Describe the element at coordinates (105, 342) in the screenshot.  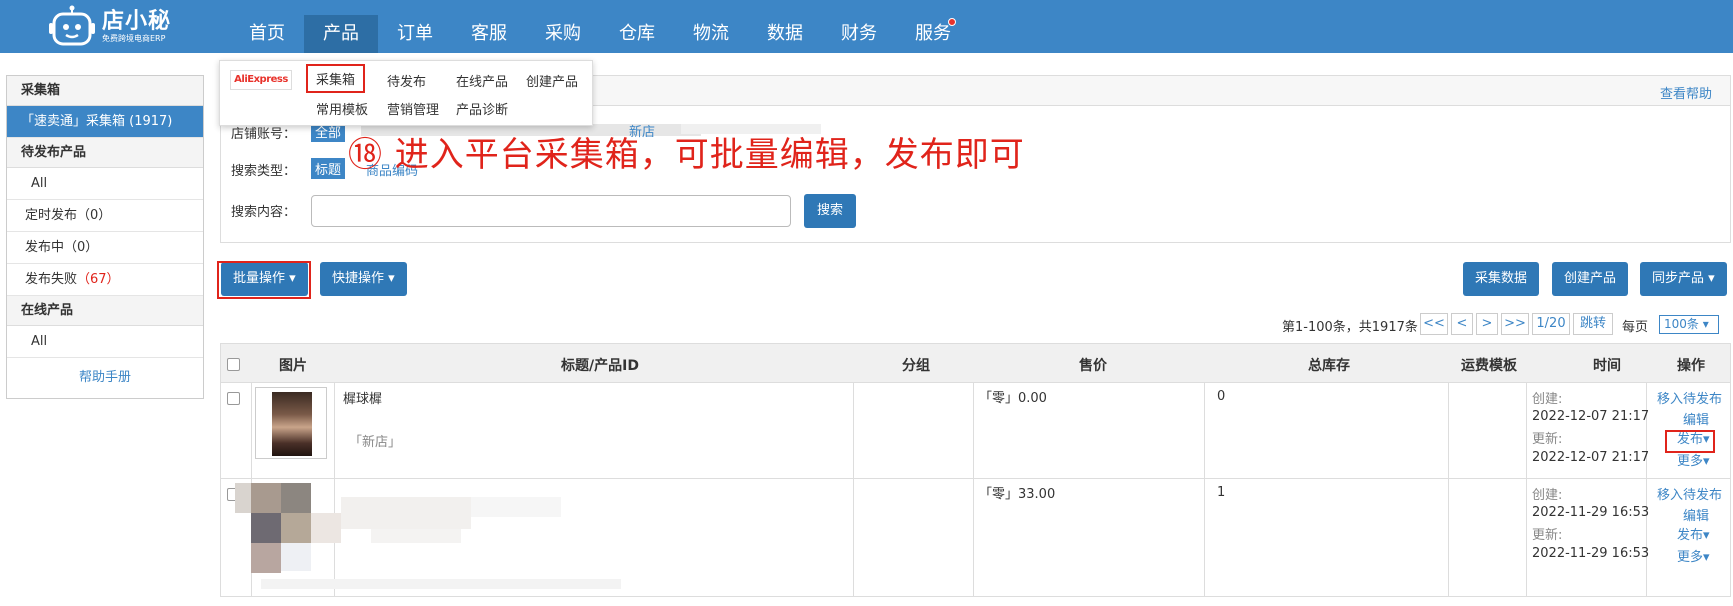
I see `sidebar-item-online-all: All` at that location.